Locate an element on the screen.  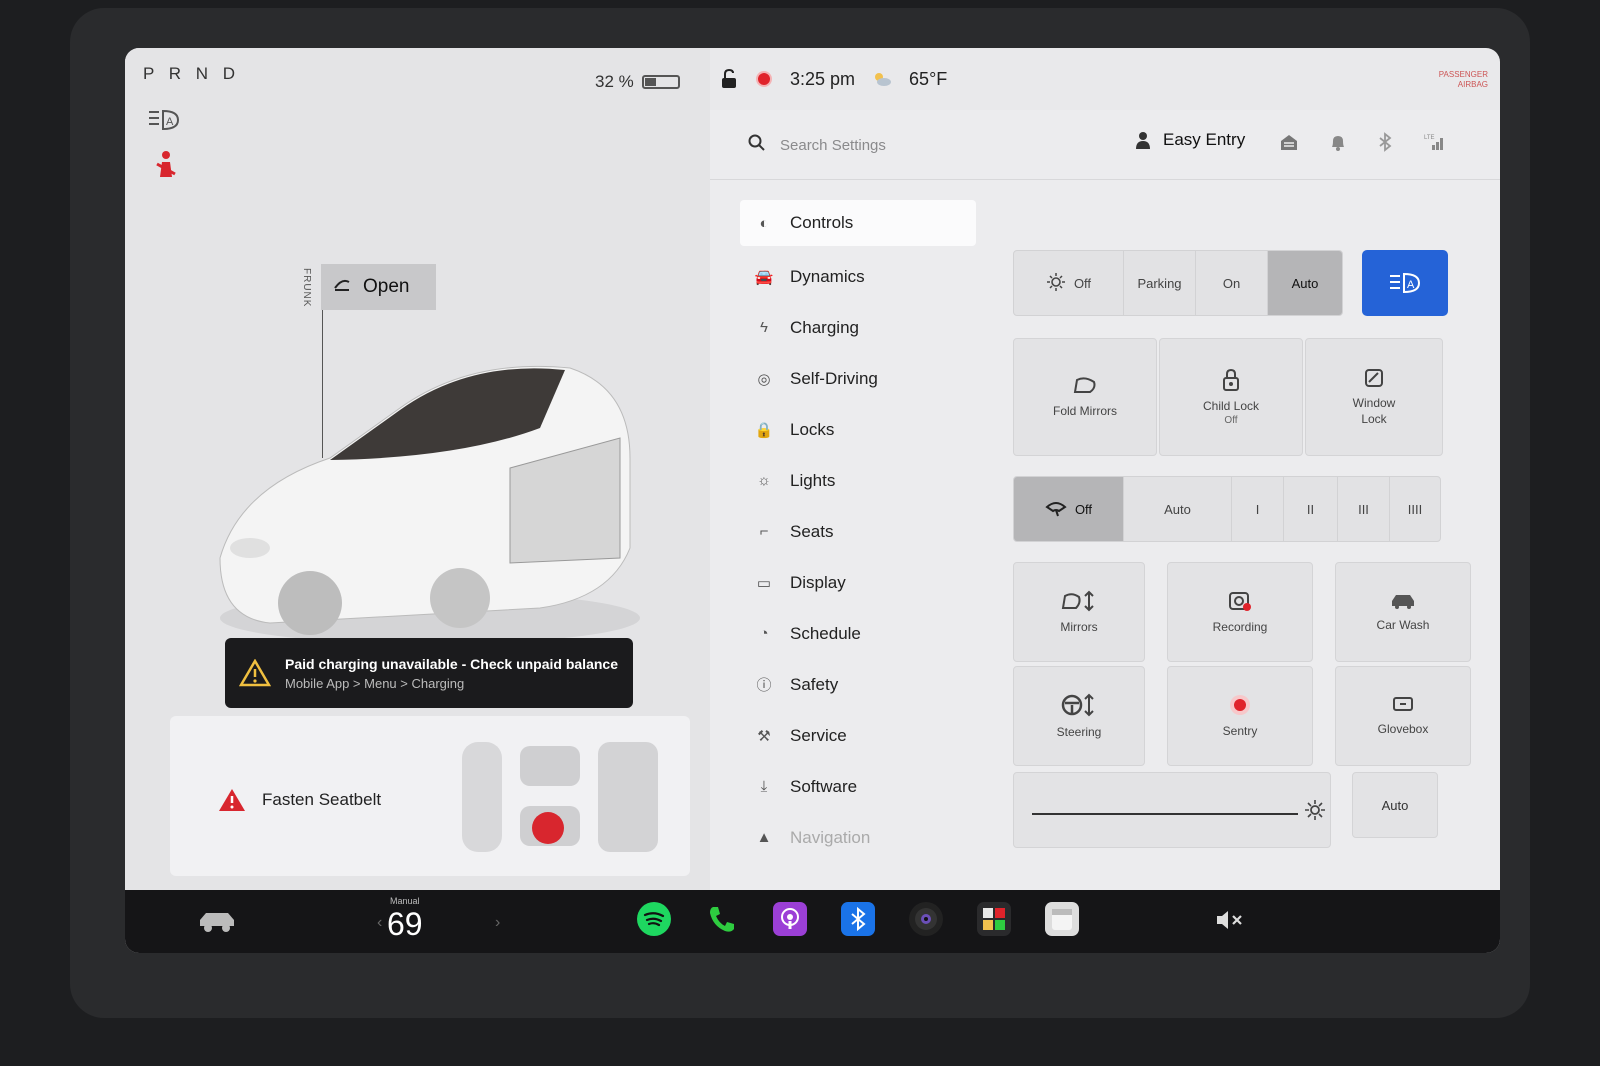
brightness-auto-button: Auto is located at coordinates (1395, 805).